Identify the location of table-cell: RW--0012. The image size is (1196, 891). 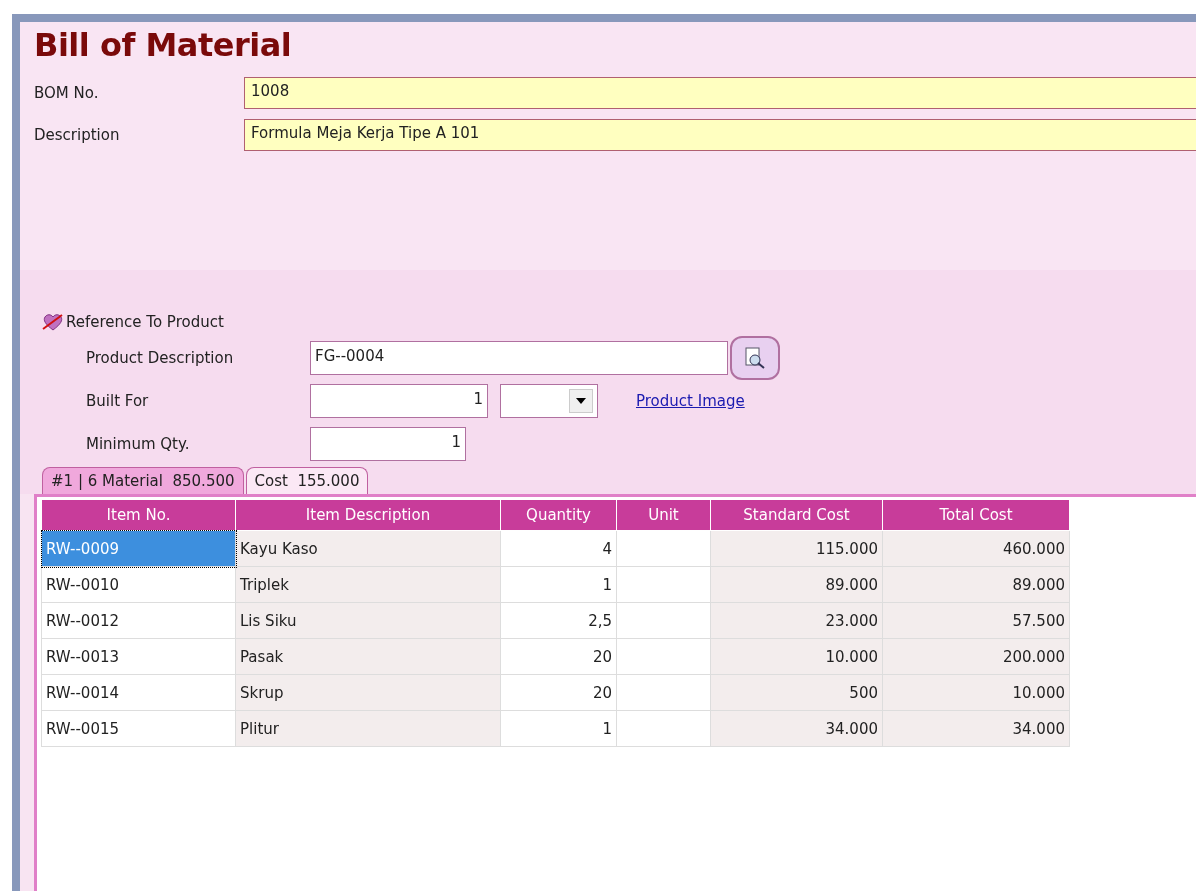
(138, 620).